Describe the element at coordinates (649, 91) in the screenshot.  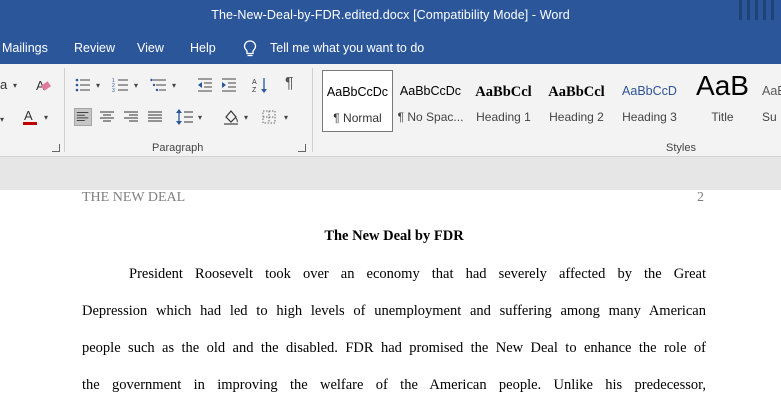
I see `style-sample: AaBbCcD` at that location.